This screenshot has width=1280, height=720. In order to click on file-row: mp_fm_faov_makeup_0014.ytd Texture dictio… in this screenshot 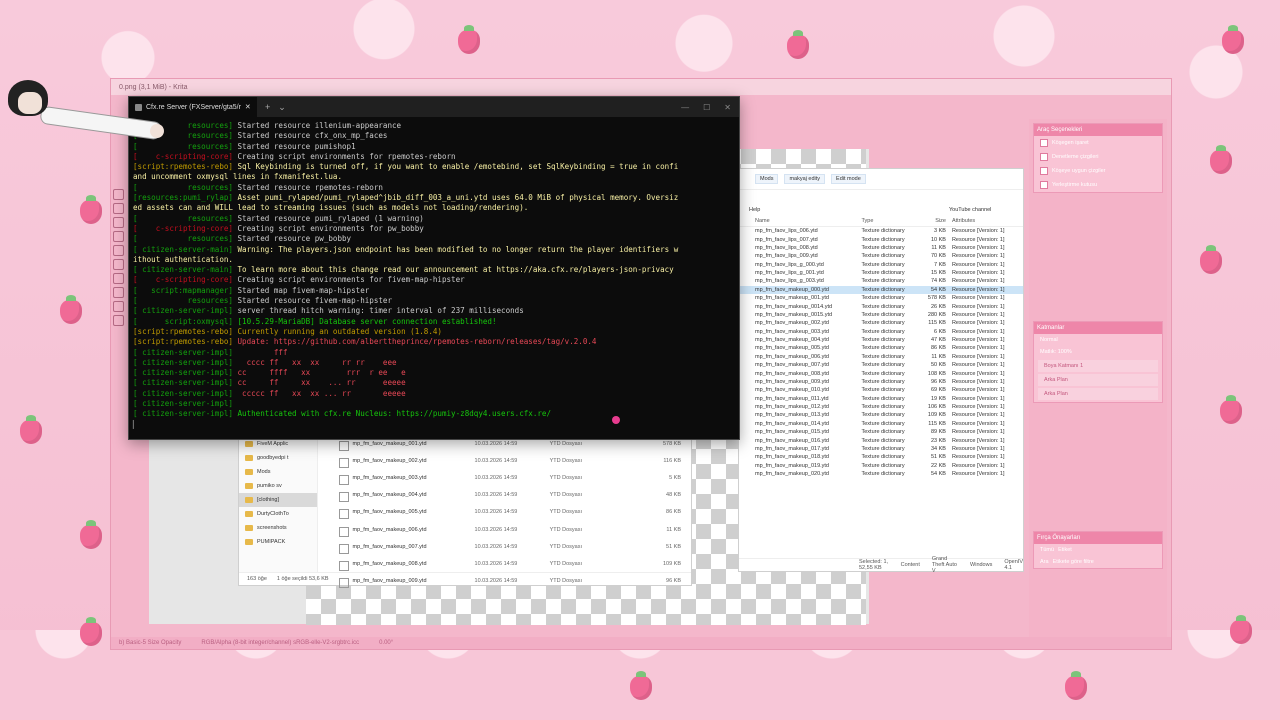, I will do `click(881, 306)`.